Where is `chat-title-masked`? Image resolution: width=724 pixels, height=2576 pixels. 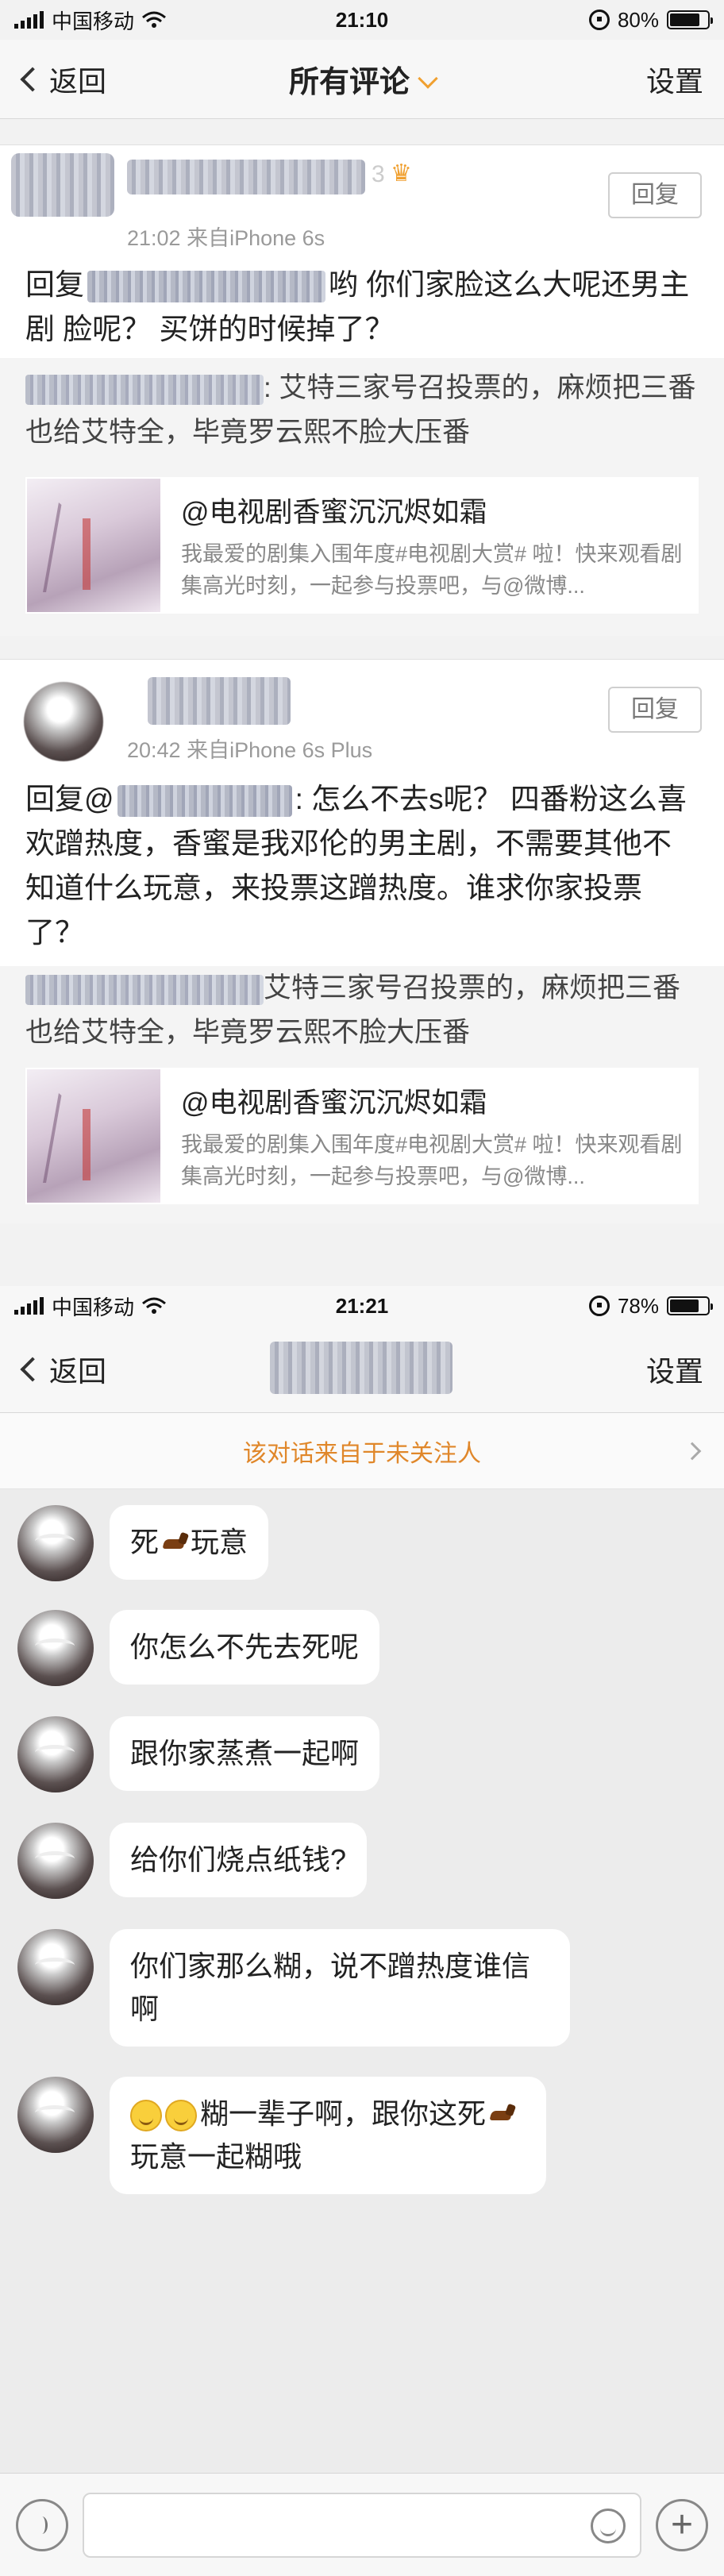
chat-title-masked is located at coordinates (361, 1368).